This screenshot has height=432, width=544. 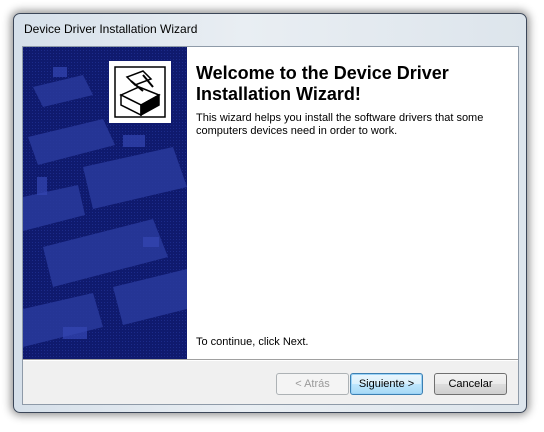 What do you see at coordinates (140, 92) in the screenshot?
I see `hardware-install-icon` at bounding box center [140, 92].